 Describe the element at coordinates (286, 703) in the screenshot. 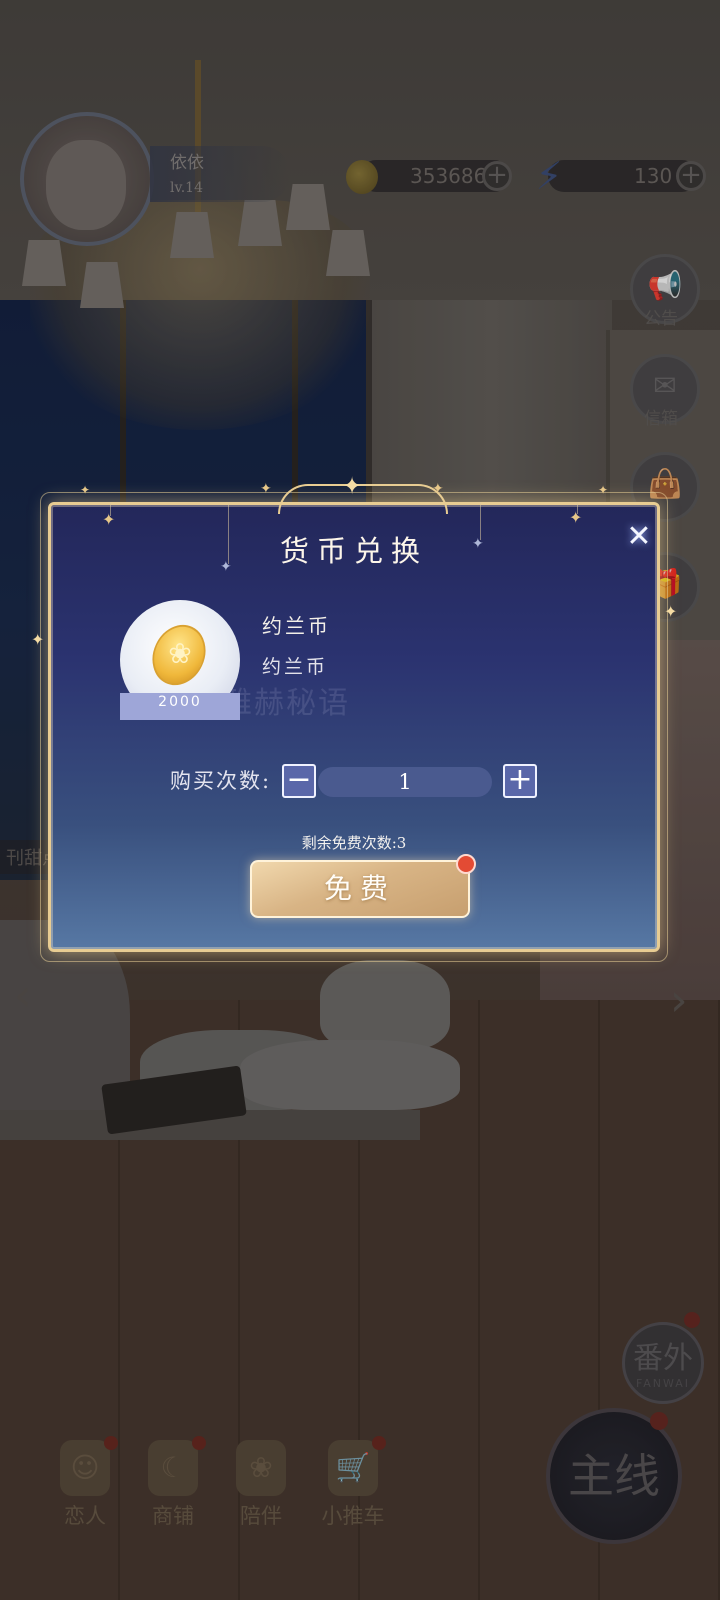

I see `watermark: 雅赫秘语` at that location.